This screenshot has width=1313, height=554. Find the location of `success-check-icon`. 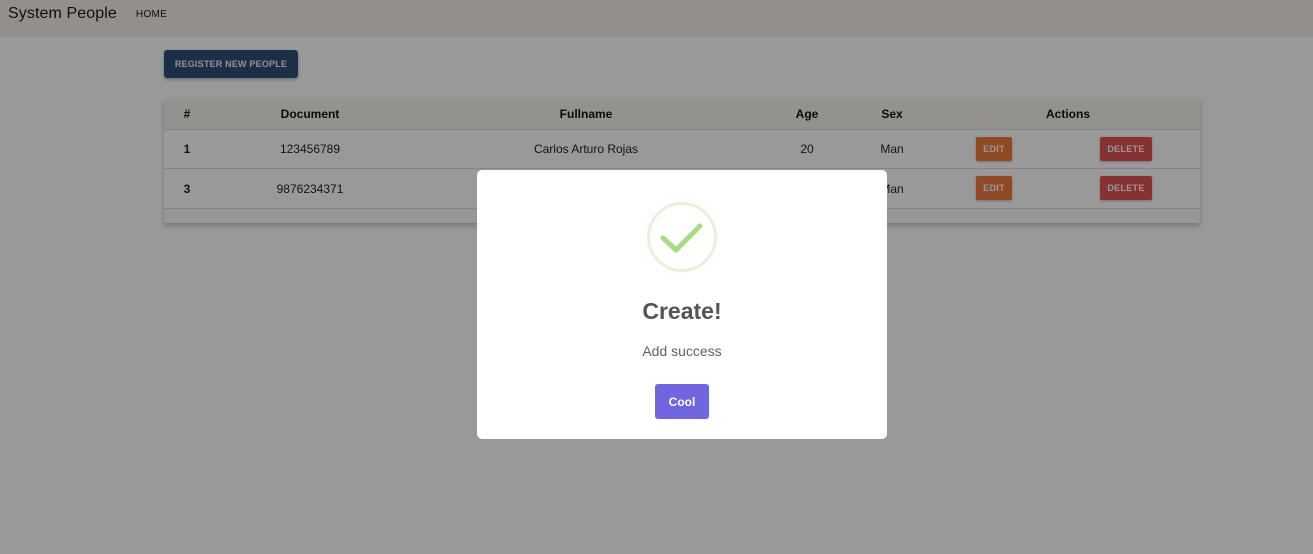

success-check-icon is located at coordinates (681, 238).